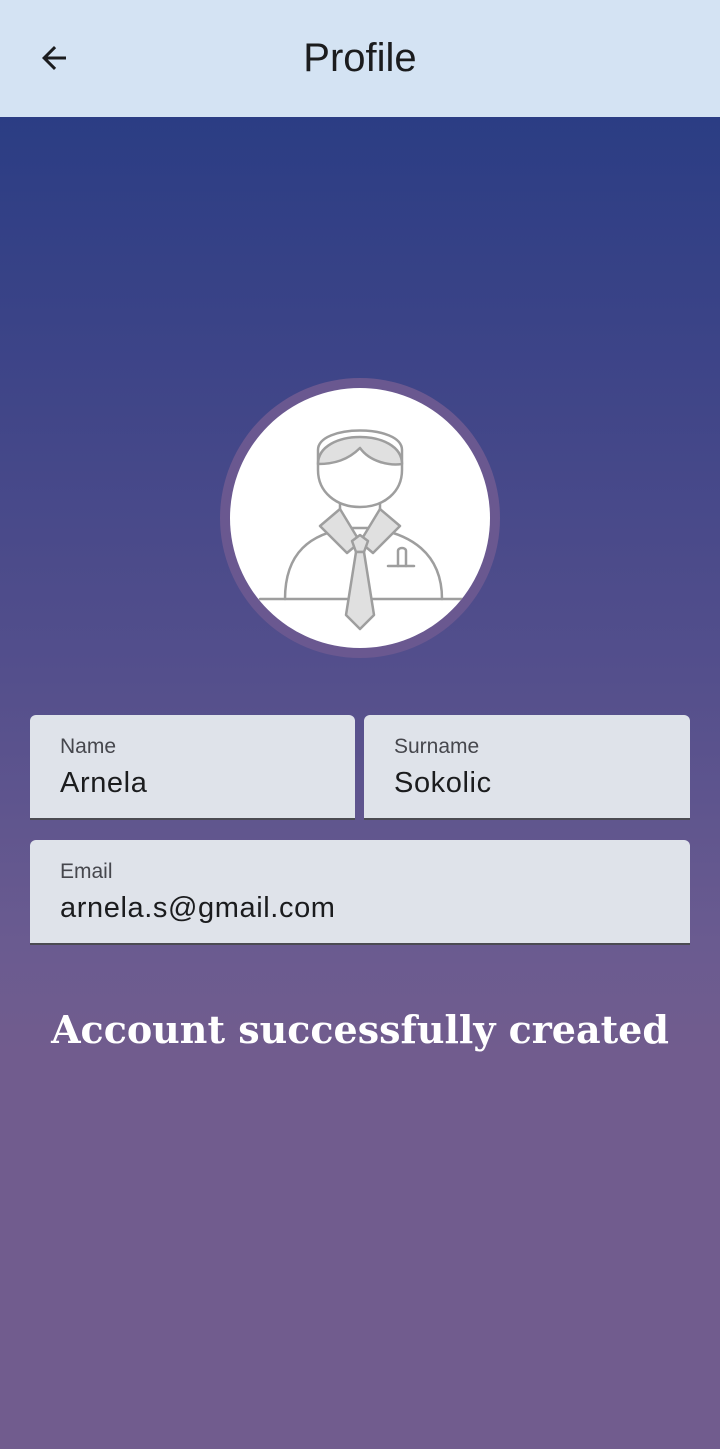 Image resolution: width=720 pixels, height=1449 pixels. Describe the element at coordinates (198, 908) in the screenshot. I see `email-field-value: arnela.s@gmail.com` at that location.